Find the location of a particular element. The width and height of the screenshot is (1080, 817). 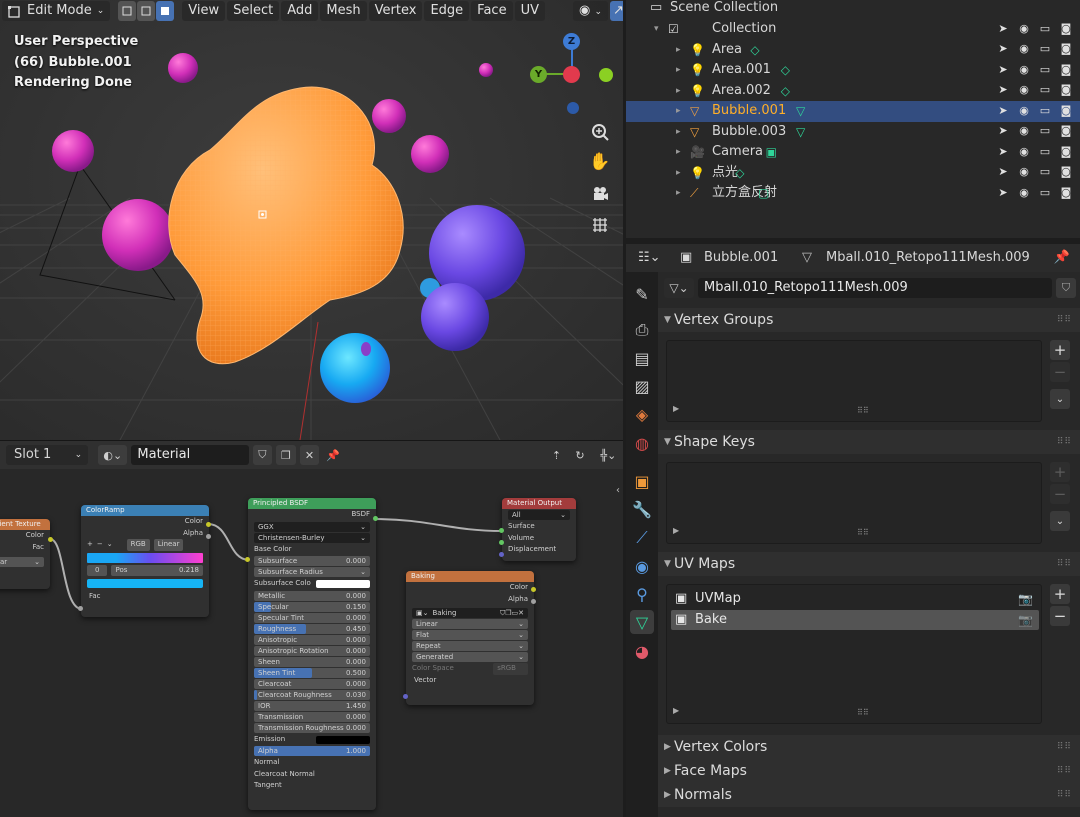

mesh-name-field: Mball.010_Retopo111Mesh.009 is located at coordinates (875, 288).